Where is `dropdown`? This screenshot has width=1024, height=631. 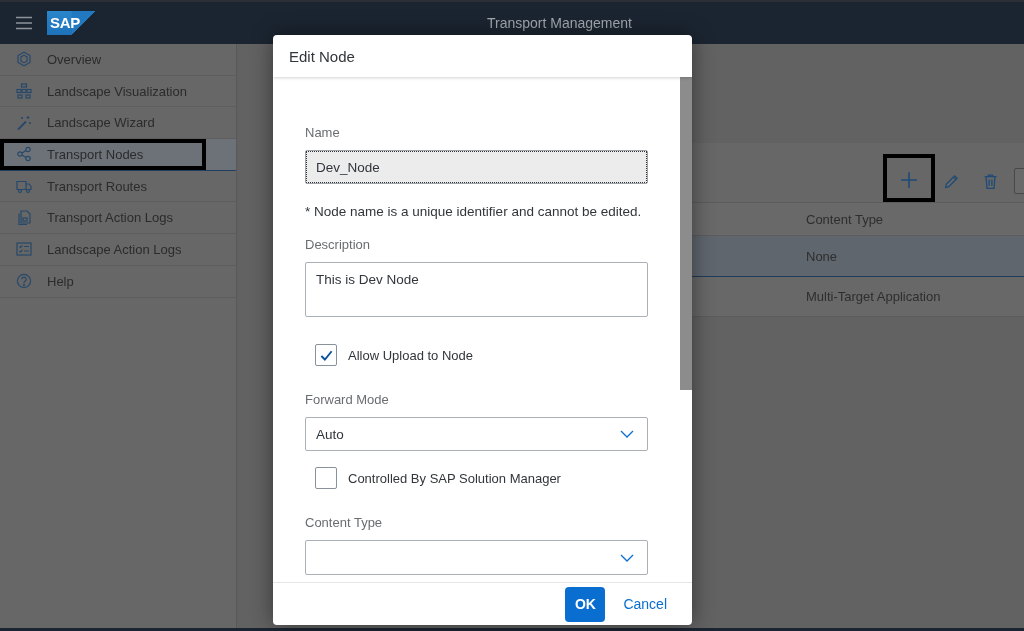 dropdown is located at coordinates (476, 557).